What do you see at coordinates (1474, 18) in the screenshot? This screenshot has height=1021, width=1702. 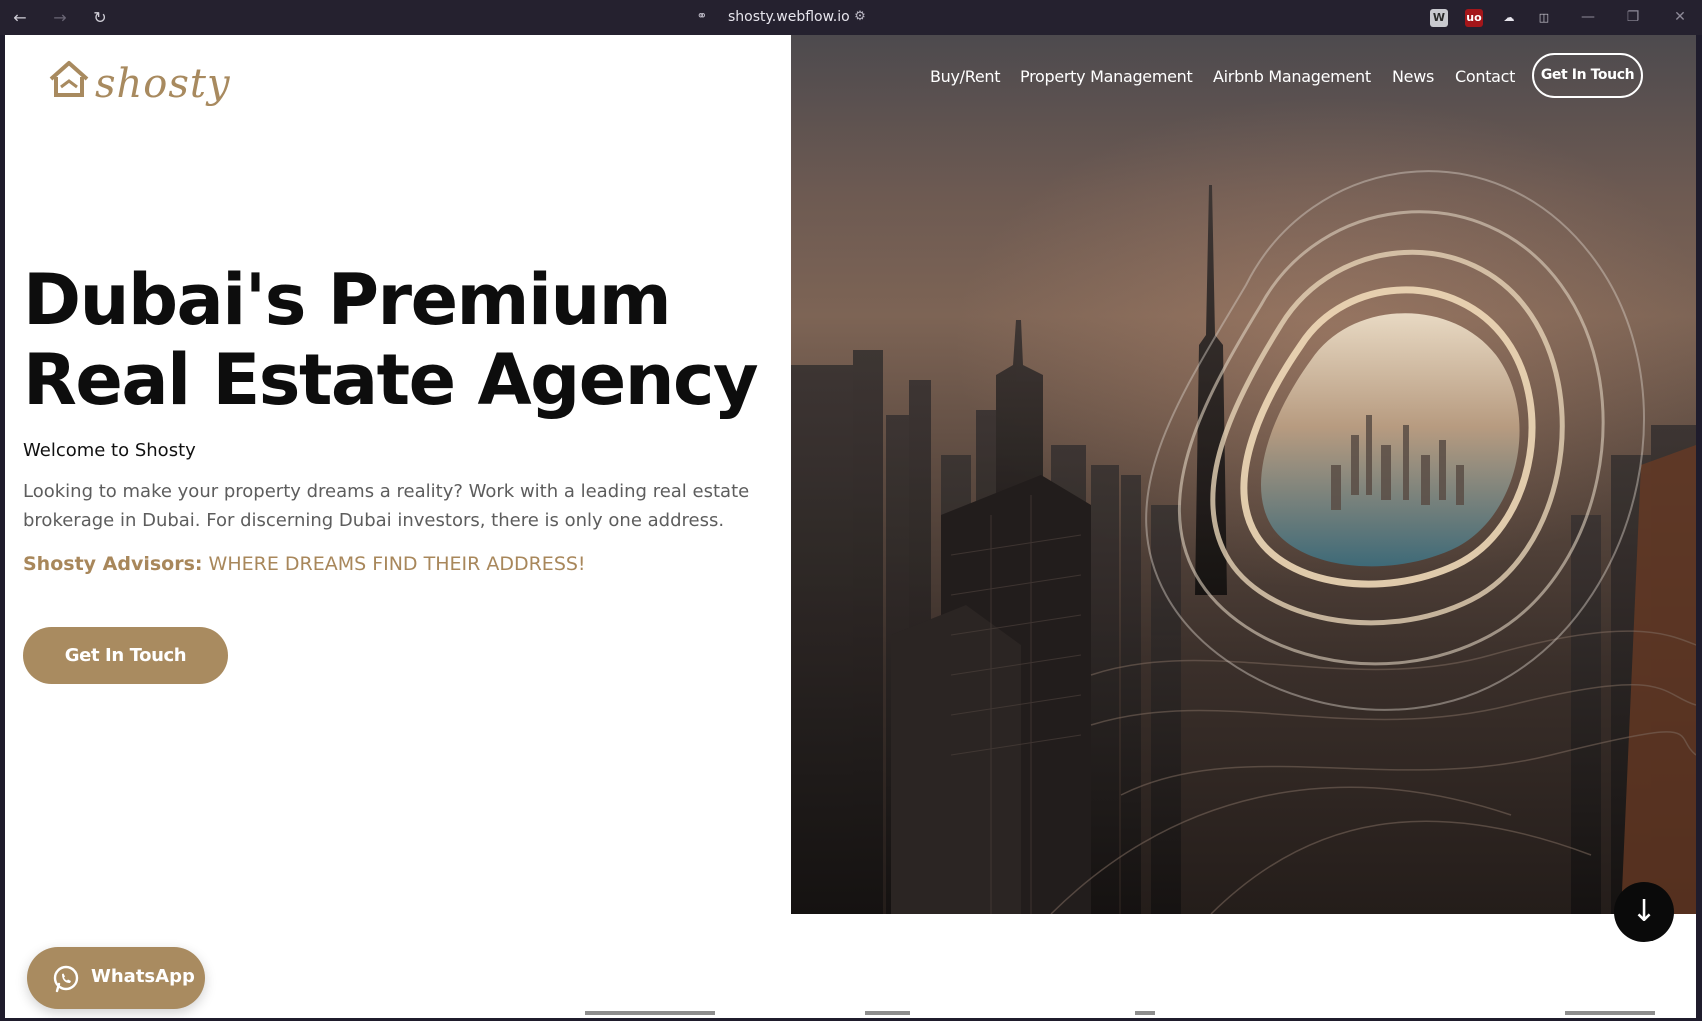 I see `ublock-extension-icon: uo` at bounding box center [1474, 18].